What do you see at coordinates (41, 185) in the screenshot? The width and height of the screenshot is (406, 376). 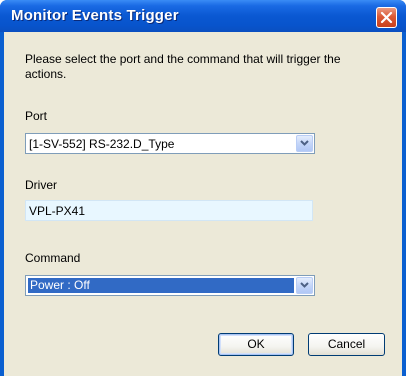 I see `driver-label: Driver` at bounding box center [41, 185].